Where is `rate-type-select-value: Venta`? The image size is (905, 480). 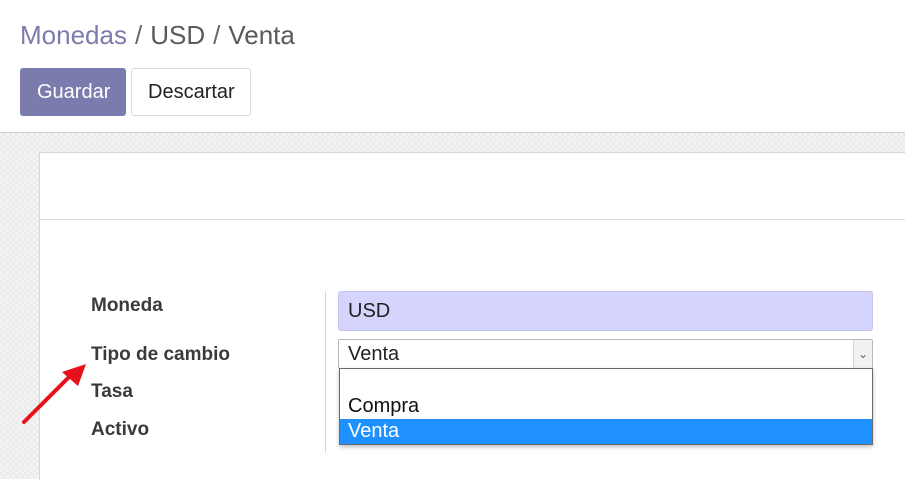
rate-type-select-value: Venta is located at coordinates (374, 354).